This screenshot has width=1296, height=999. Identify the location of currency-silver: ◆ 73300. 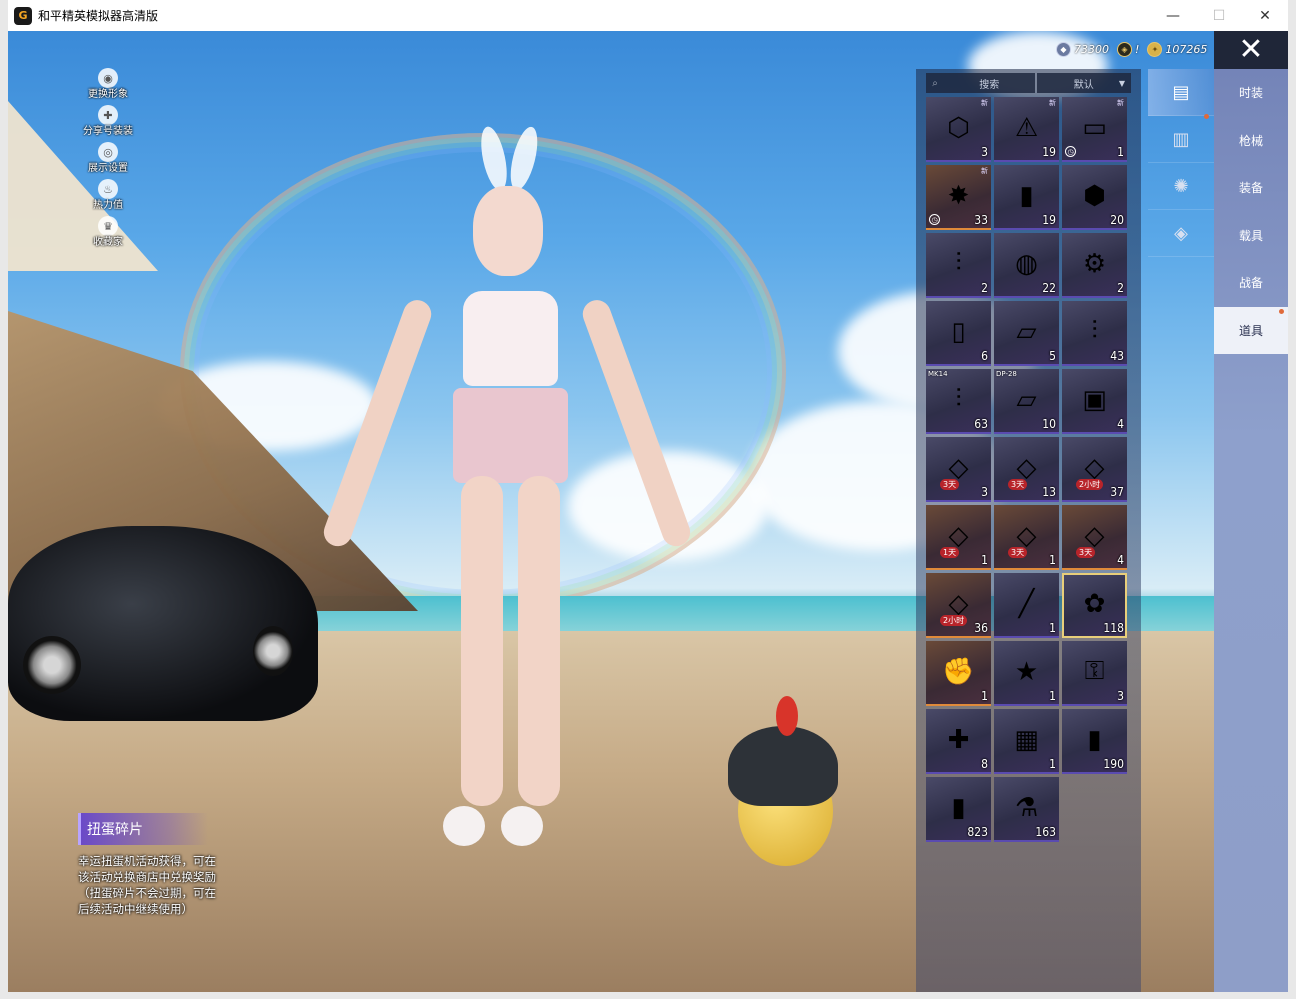
(1082, 49).